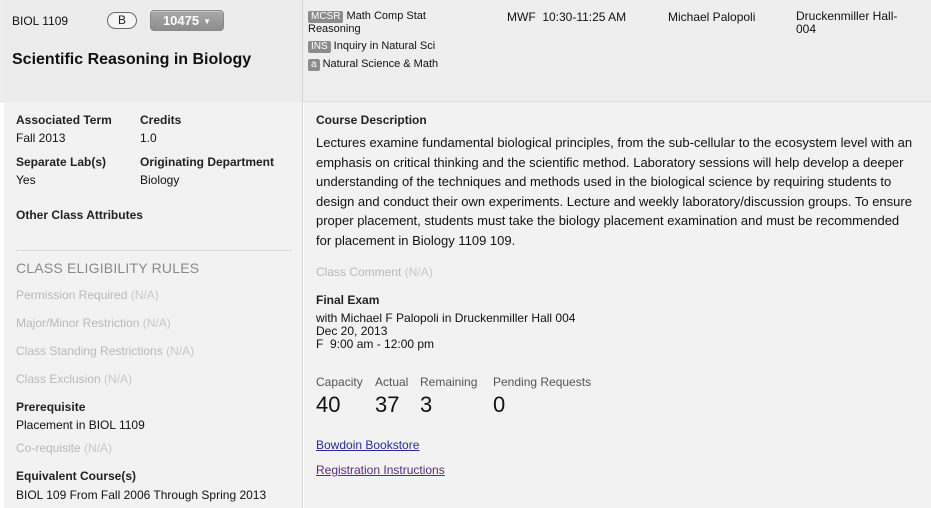  I want to click on class-standing-restrictions-rule: Class Standing Restrictions (N/A), so click(105, 351).